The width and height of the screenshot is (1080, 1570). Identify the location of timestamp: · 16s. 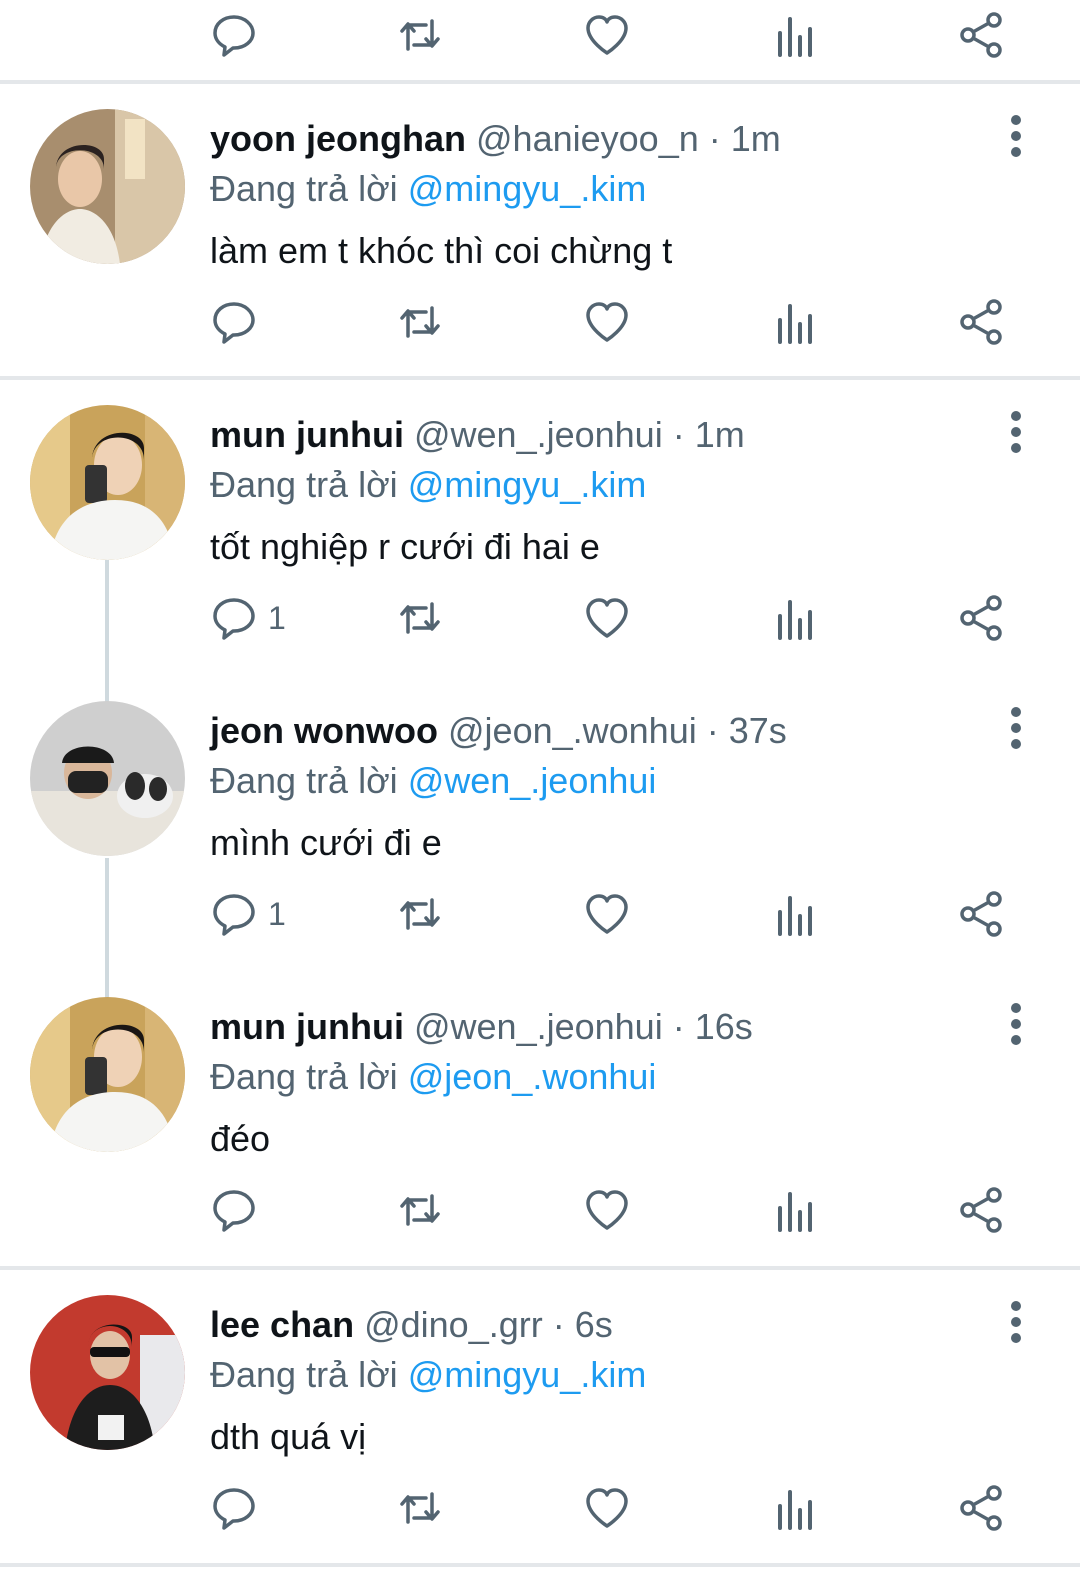
(713, 1026).